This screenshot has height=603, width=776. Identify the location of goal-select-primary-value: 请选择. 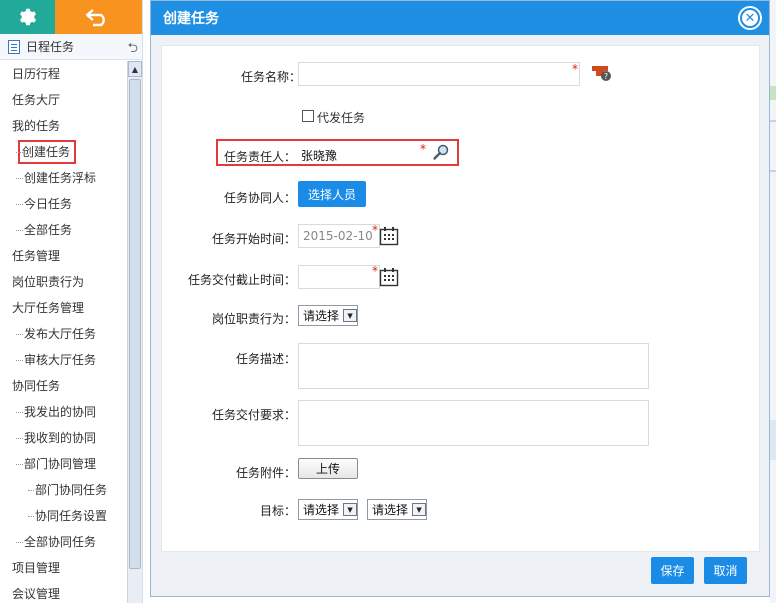
(321, 510).